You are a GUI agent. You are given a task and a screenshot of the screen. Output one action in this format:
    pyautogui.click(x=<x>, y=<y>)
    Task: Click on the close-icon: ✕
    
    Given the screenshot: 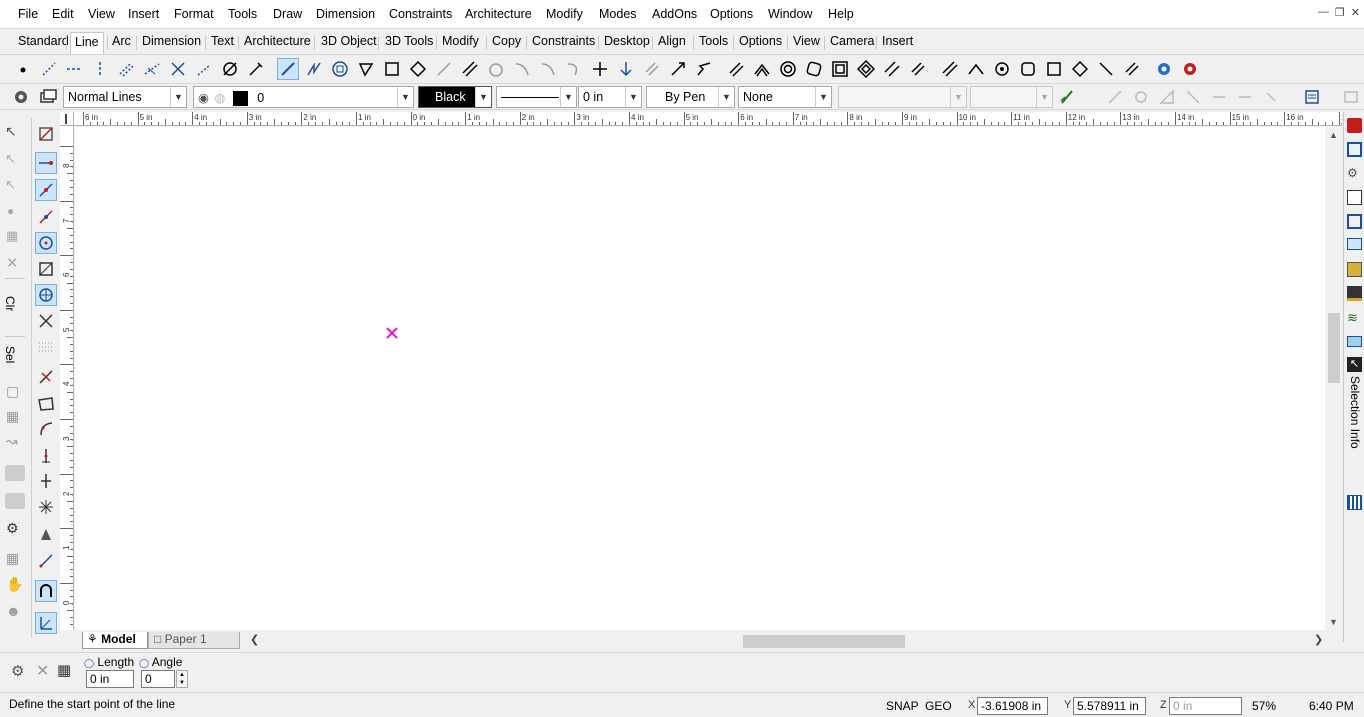 What is the action you would take?
    pyautogui.click(x=1355, y=12)
    